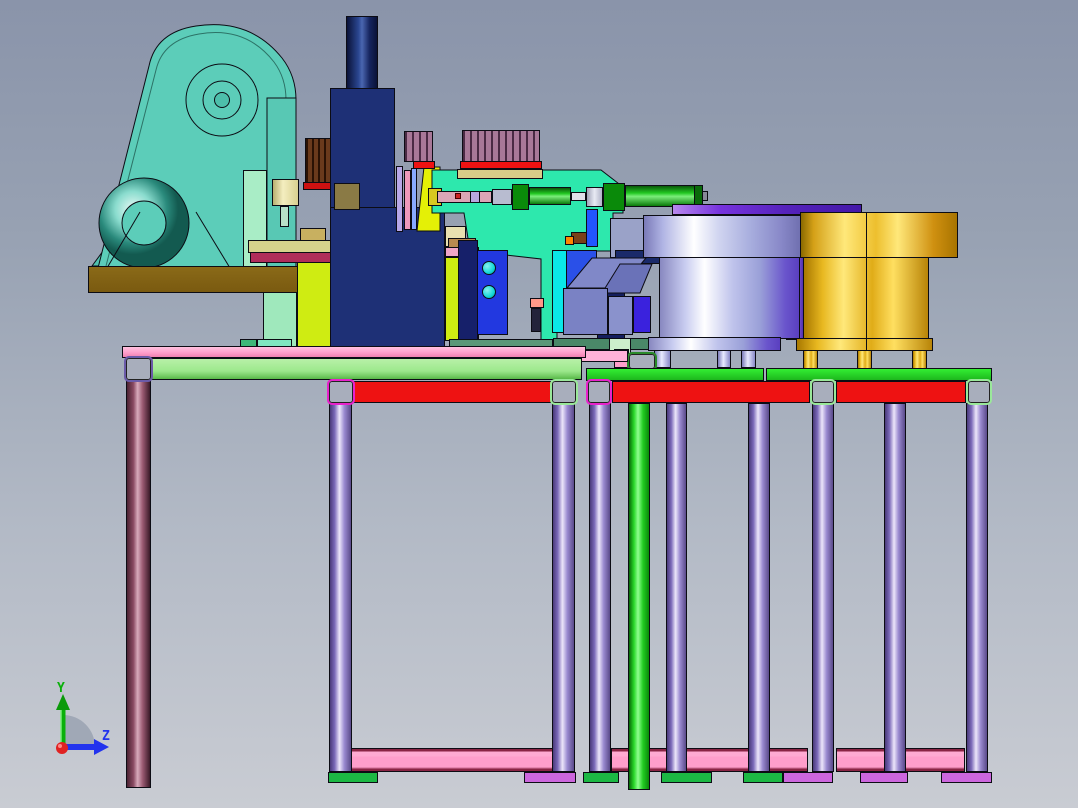  What do you see at coordinates (354, 352) in the screenshot?
I see `table-left-top-pink` at bounding box center [354, 352].